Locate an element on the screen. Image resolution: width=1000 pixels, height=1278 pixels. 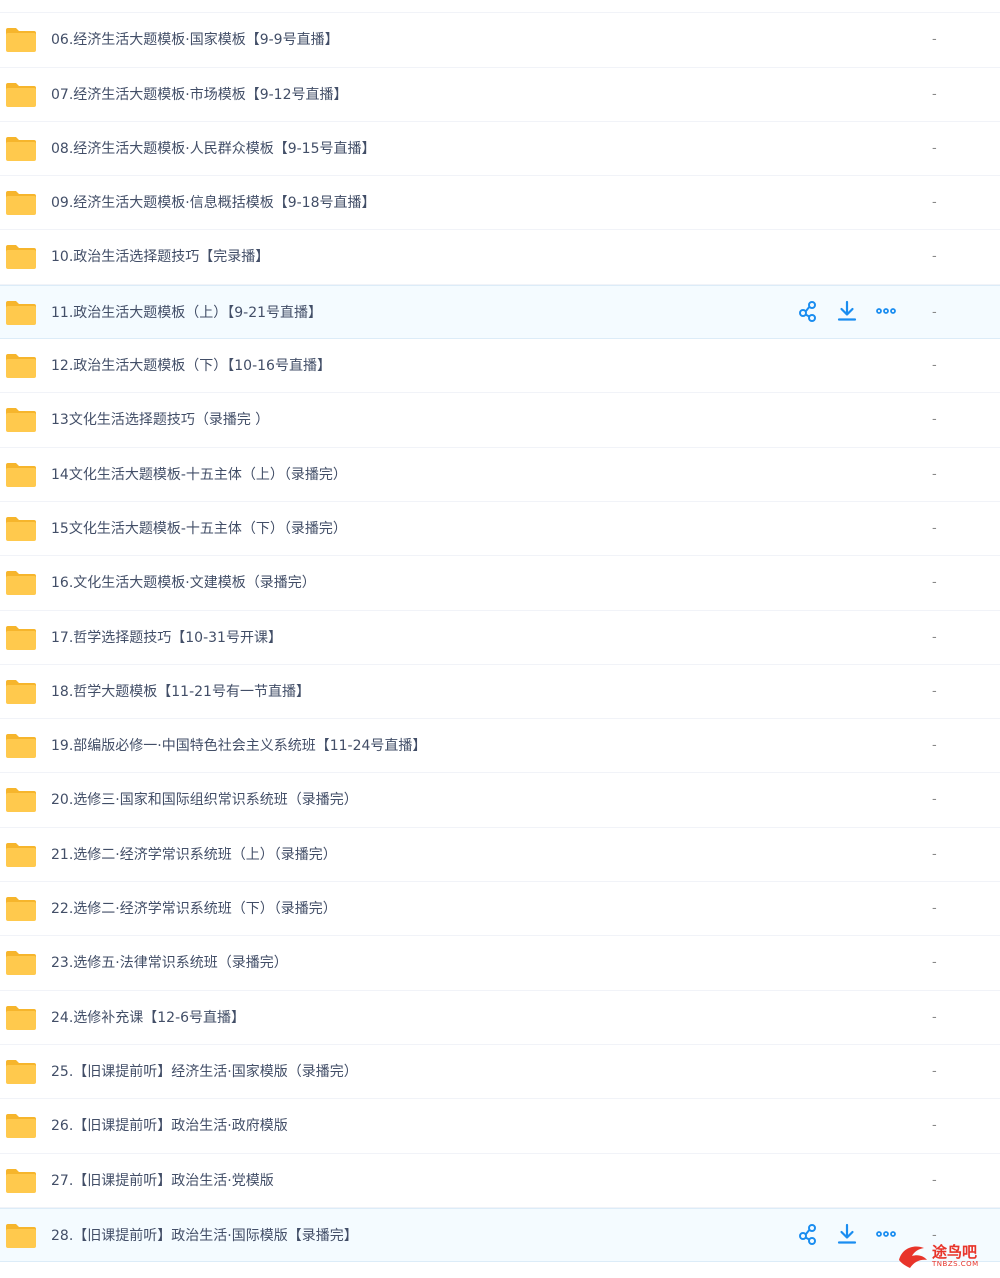
file-name: 26.【旧课提前听】政治生活·政府模版 is located at coordinates (169, 1126).